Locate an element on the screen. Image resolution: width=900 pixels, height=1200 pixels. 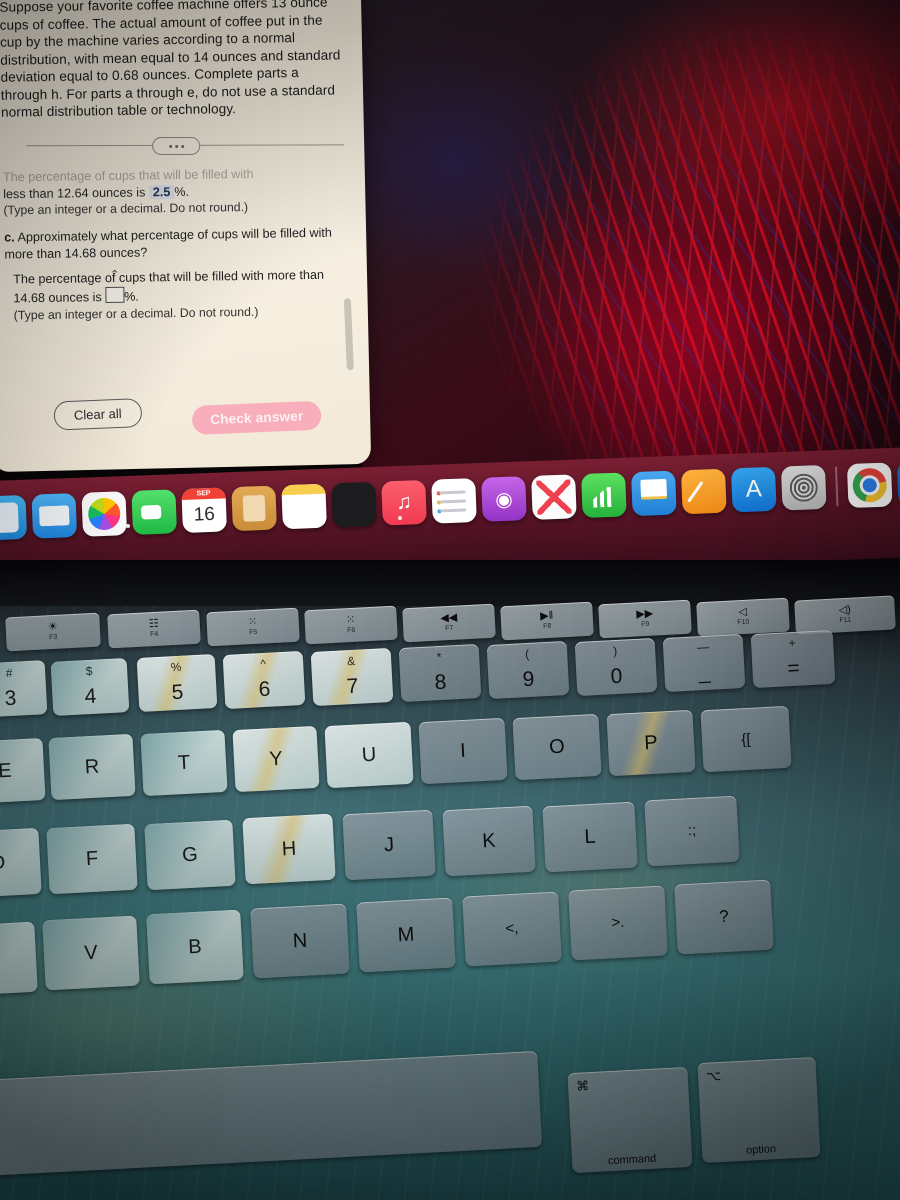
key-f8-glyph: ▶‖ is located at coordinates (546, 616).